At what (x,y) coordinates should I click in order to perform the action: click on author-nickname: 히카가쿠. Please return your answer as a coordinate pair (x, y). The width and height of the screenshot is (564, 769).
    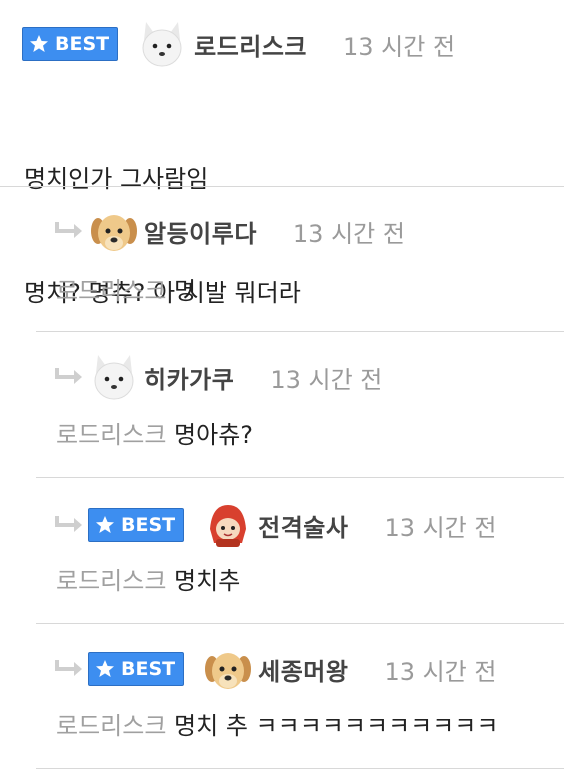
    Looking at the image, I should click on (189, 377).